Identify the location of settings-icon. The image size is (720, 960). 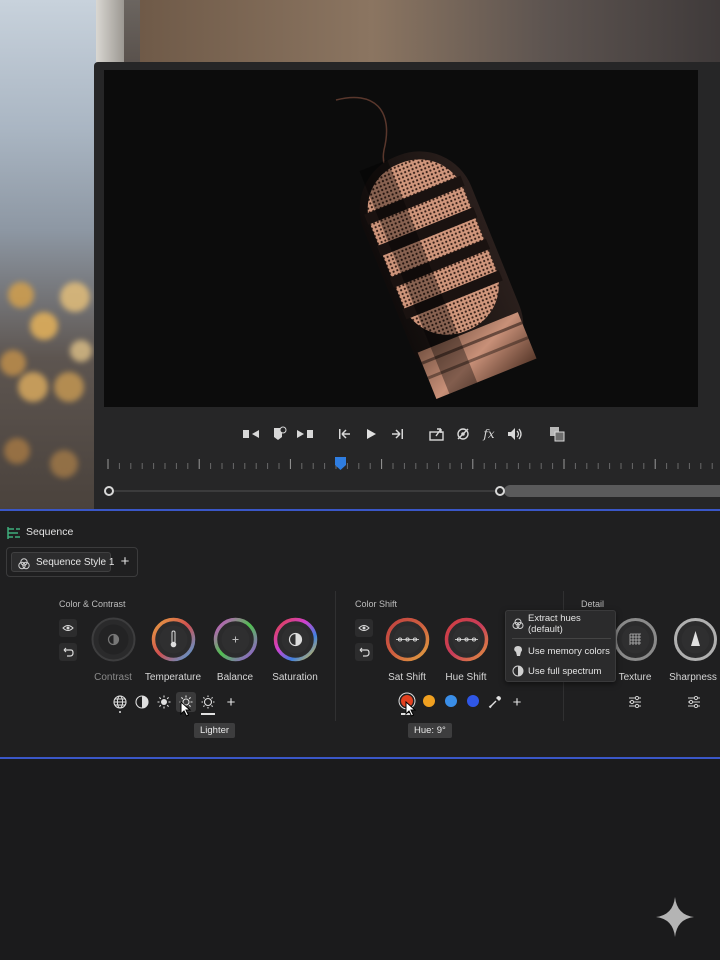
(463, 434).